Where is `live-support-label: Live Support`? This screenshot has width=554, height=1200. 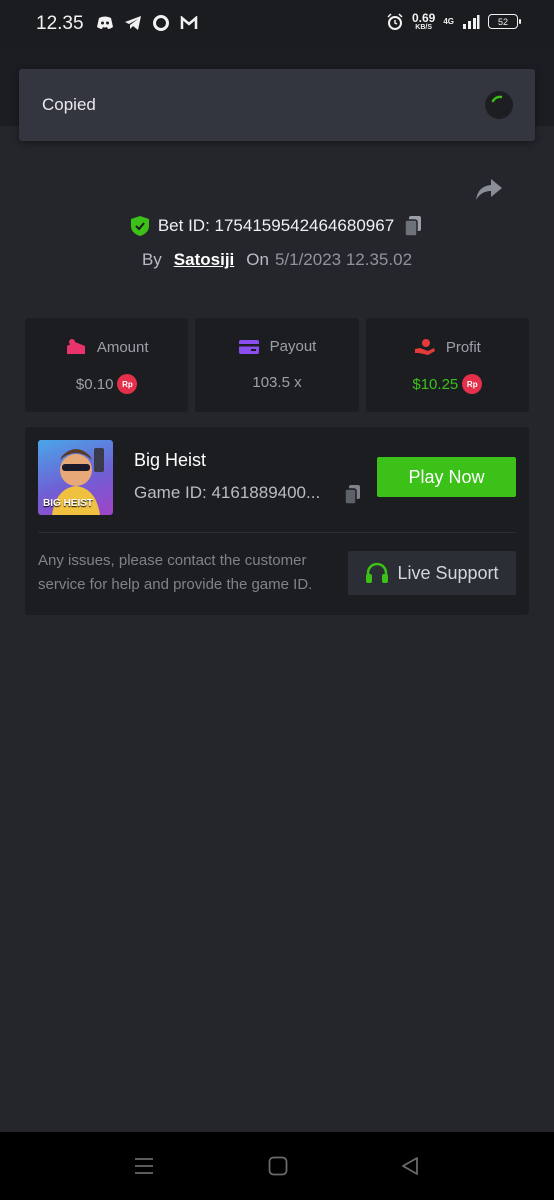
live-support-label: Live Support is located at coordinates (448, 572).